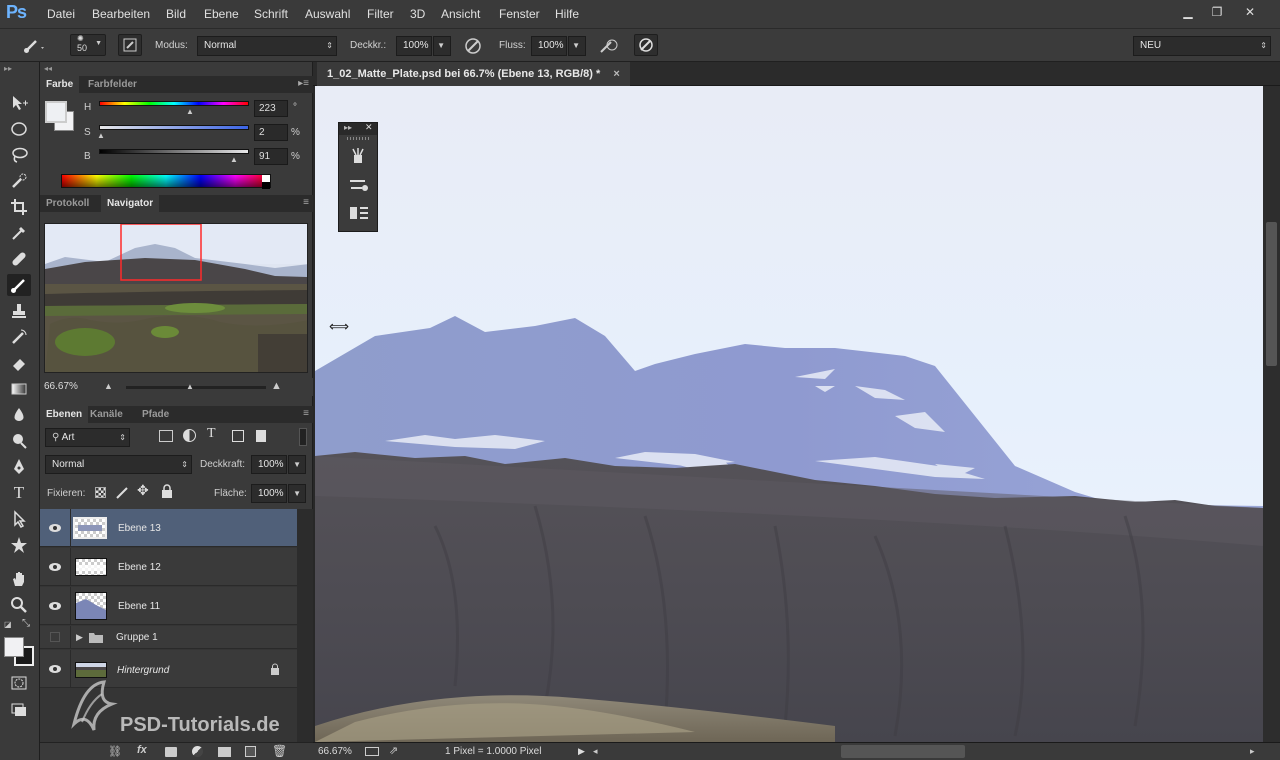  Describe the element at coordinates (121, 14) in the screenshot. I see `menu-bearbeiten: Bearbeiten` at that location.